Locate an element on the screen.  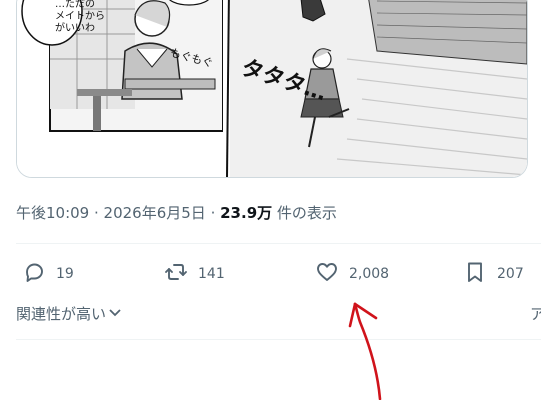
speech-bubble-line-1: …ただの is located at coordinates (75, 5).